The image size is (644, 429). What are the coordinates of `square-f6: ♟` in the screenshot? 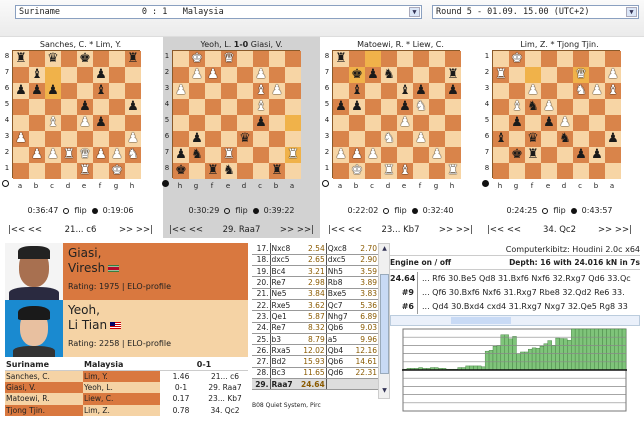 It's located at (421, 91).